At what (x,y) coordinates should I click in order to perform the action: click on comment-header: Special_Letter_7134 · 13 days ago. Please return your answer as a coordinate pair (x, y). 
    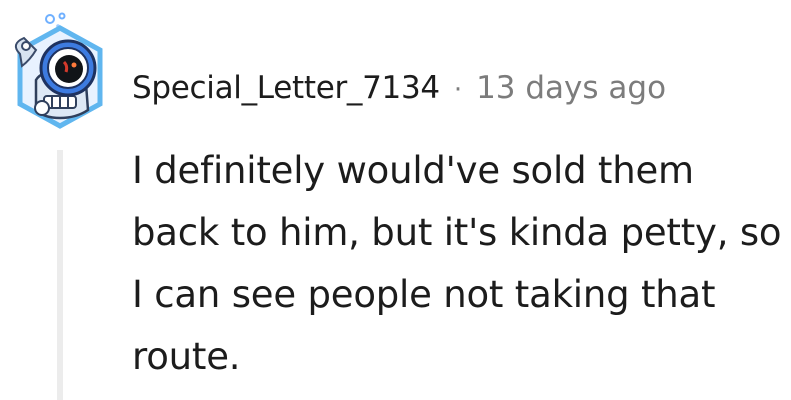
    Looking at the image, I should click on (399, 89).